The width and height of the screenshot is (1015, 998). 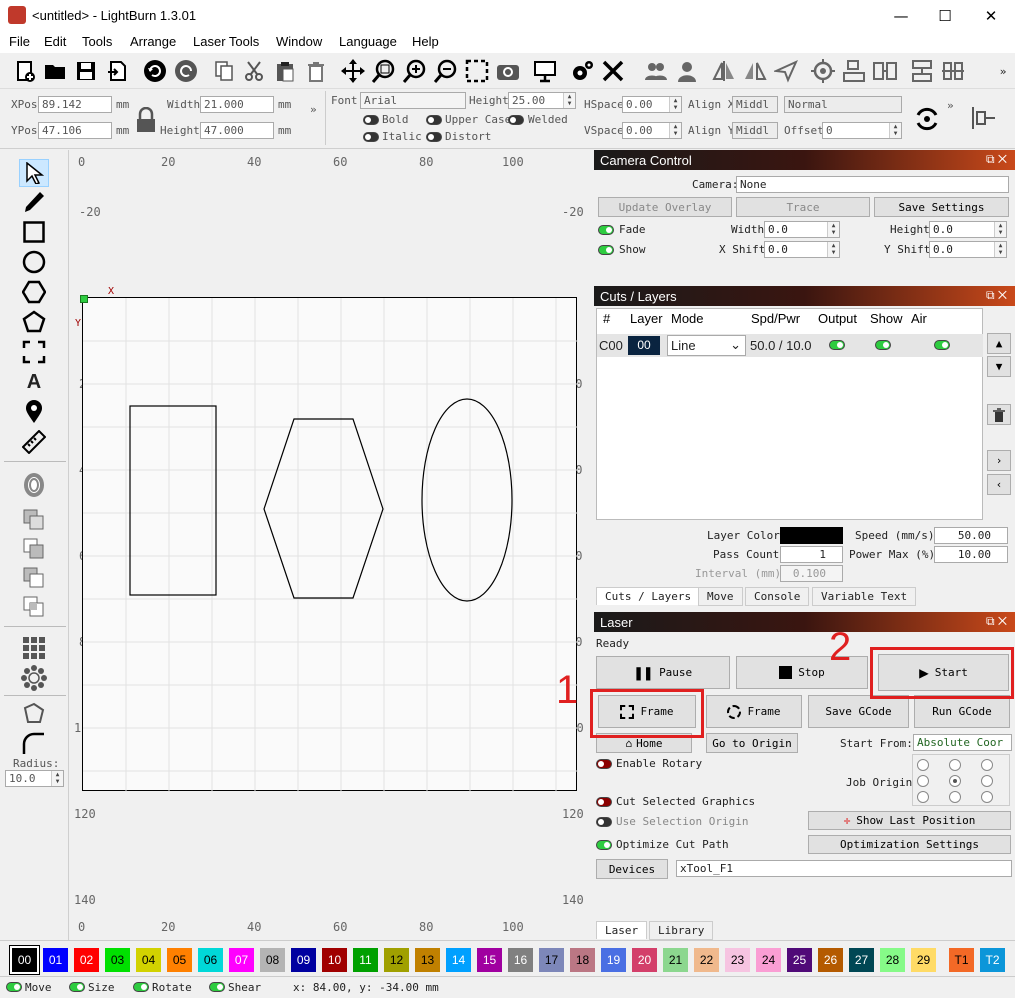 What do you see at coordinates (24, 960) in the screenshot?
I see `palette-swatch-00: 00` at bounding box center [24, 960].